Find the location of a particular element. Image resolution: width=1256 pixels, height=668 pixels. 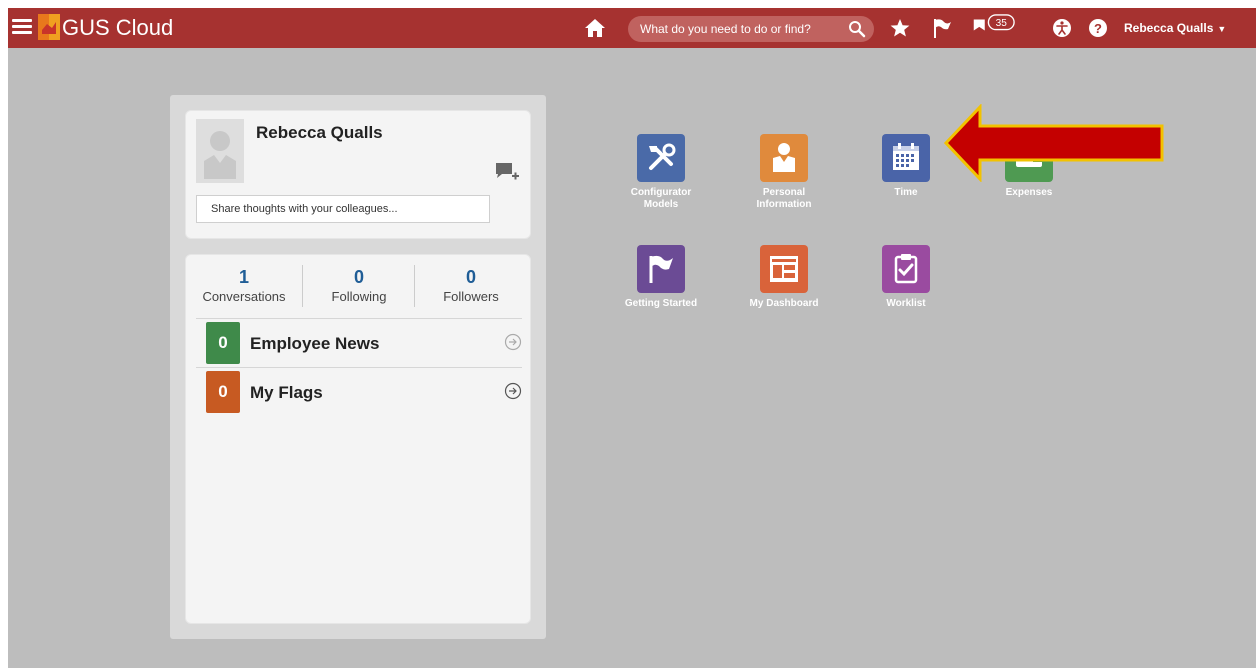

clipboard-check-icon is located at coordinates (906, 269).